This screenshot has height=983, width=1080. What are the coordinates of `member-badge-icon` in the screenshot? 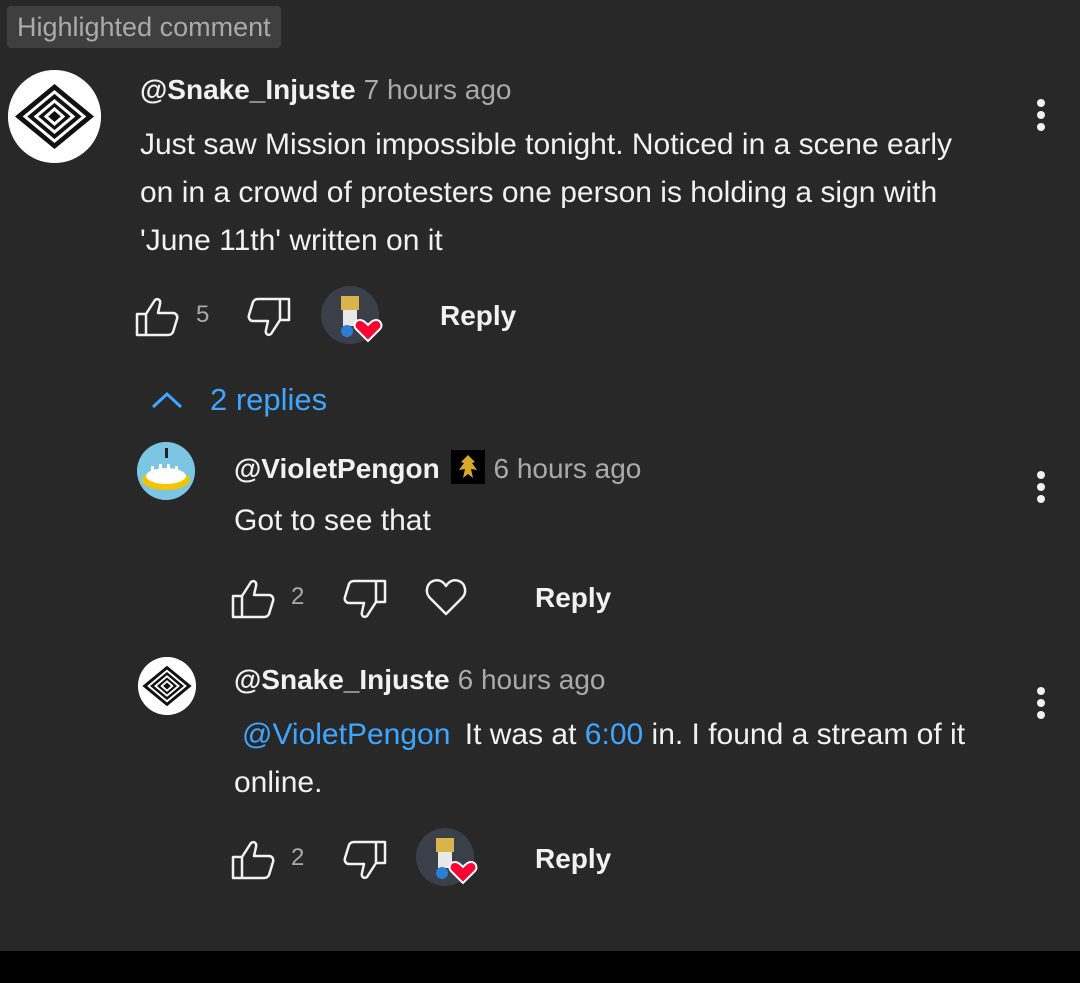 It's located at (468, 470).